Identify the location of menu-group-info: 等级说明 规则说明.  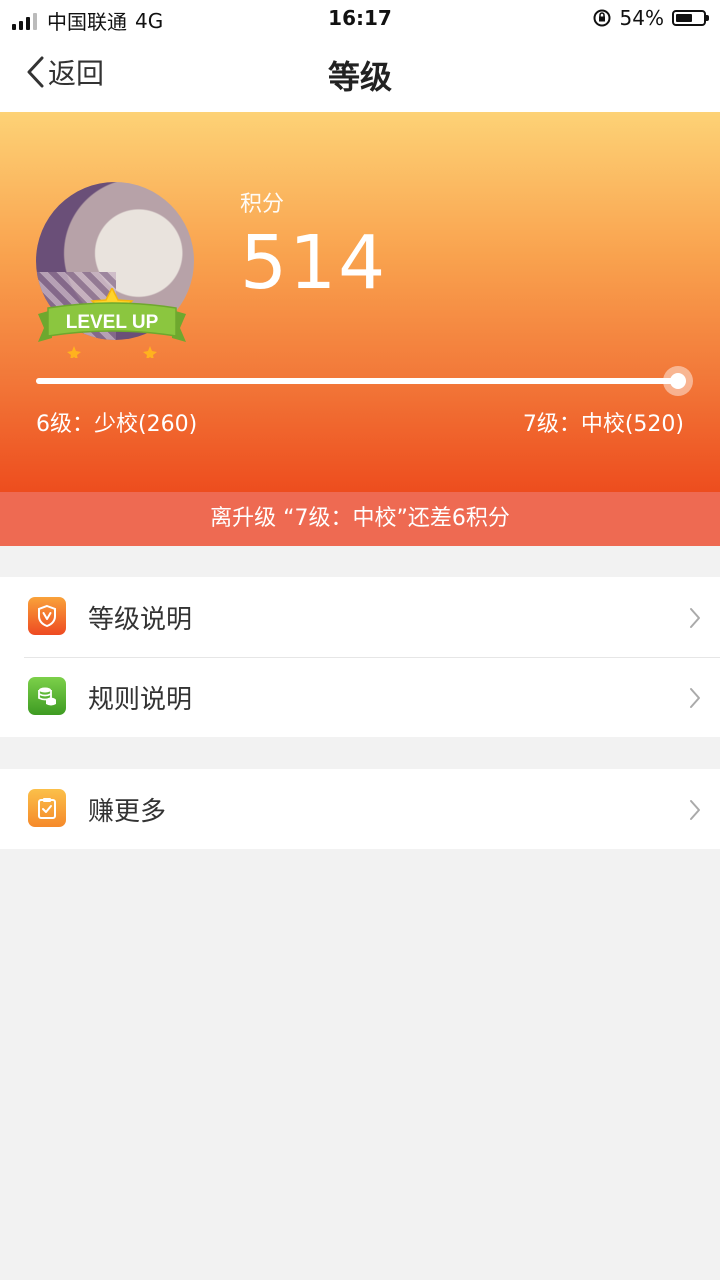
(360, 657).